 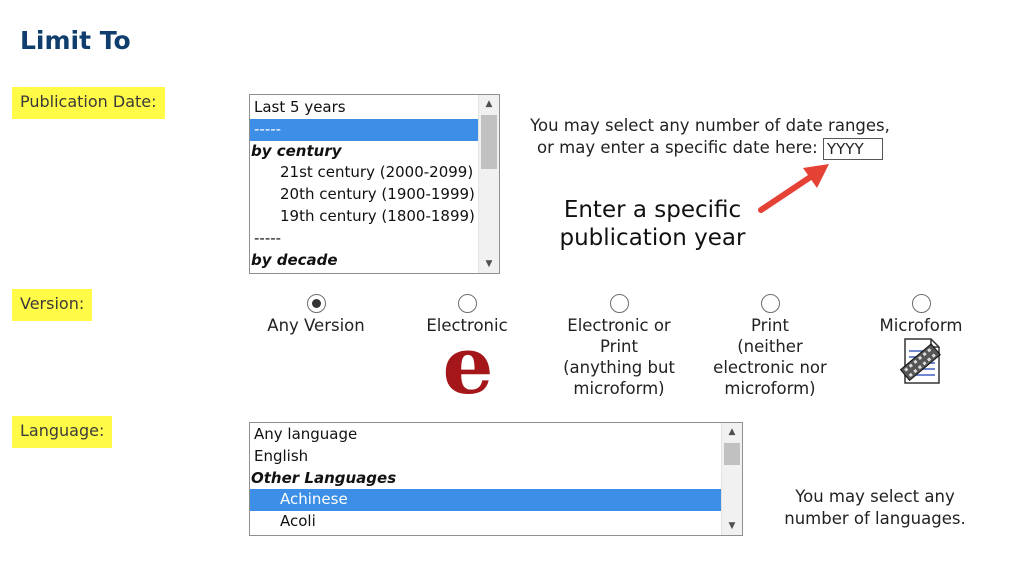 I want to click on date-group-header: by decade, so click(x=294, y=259).